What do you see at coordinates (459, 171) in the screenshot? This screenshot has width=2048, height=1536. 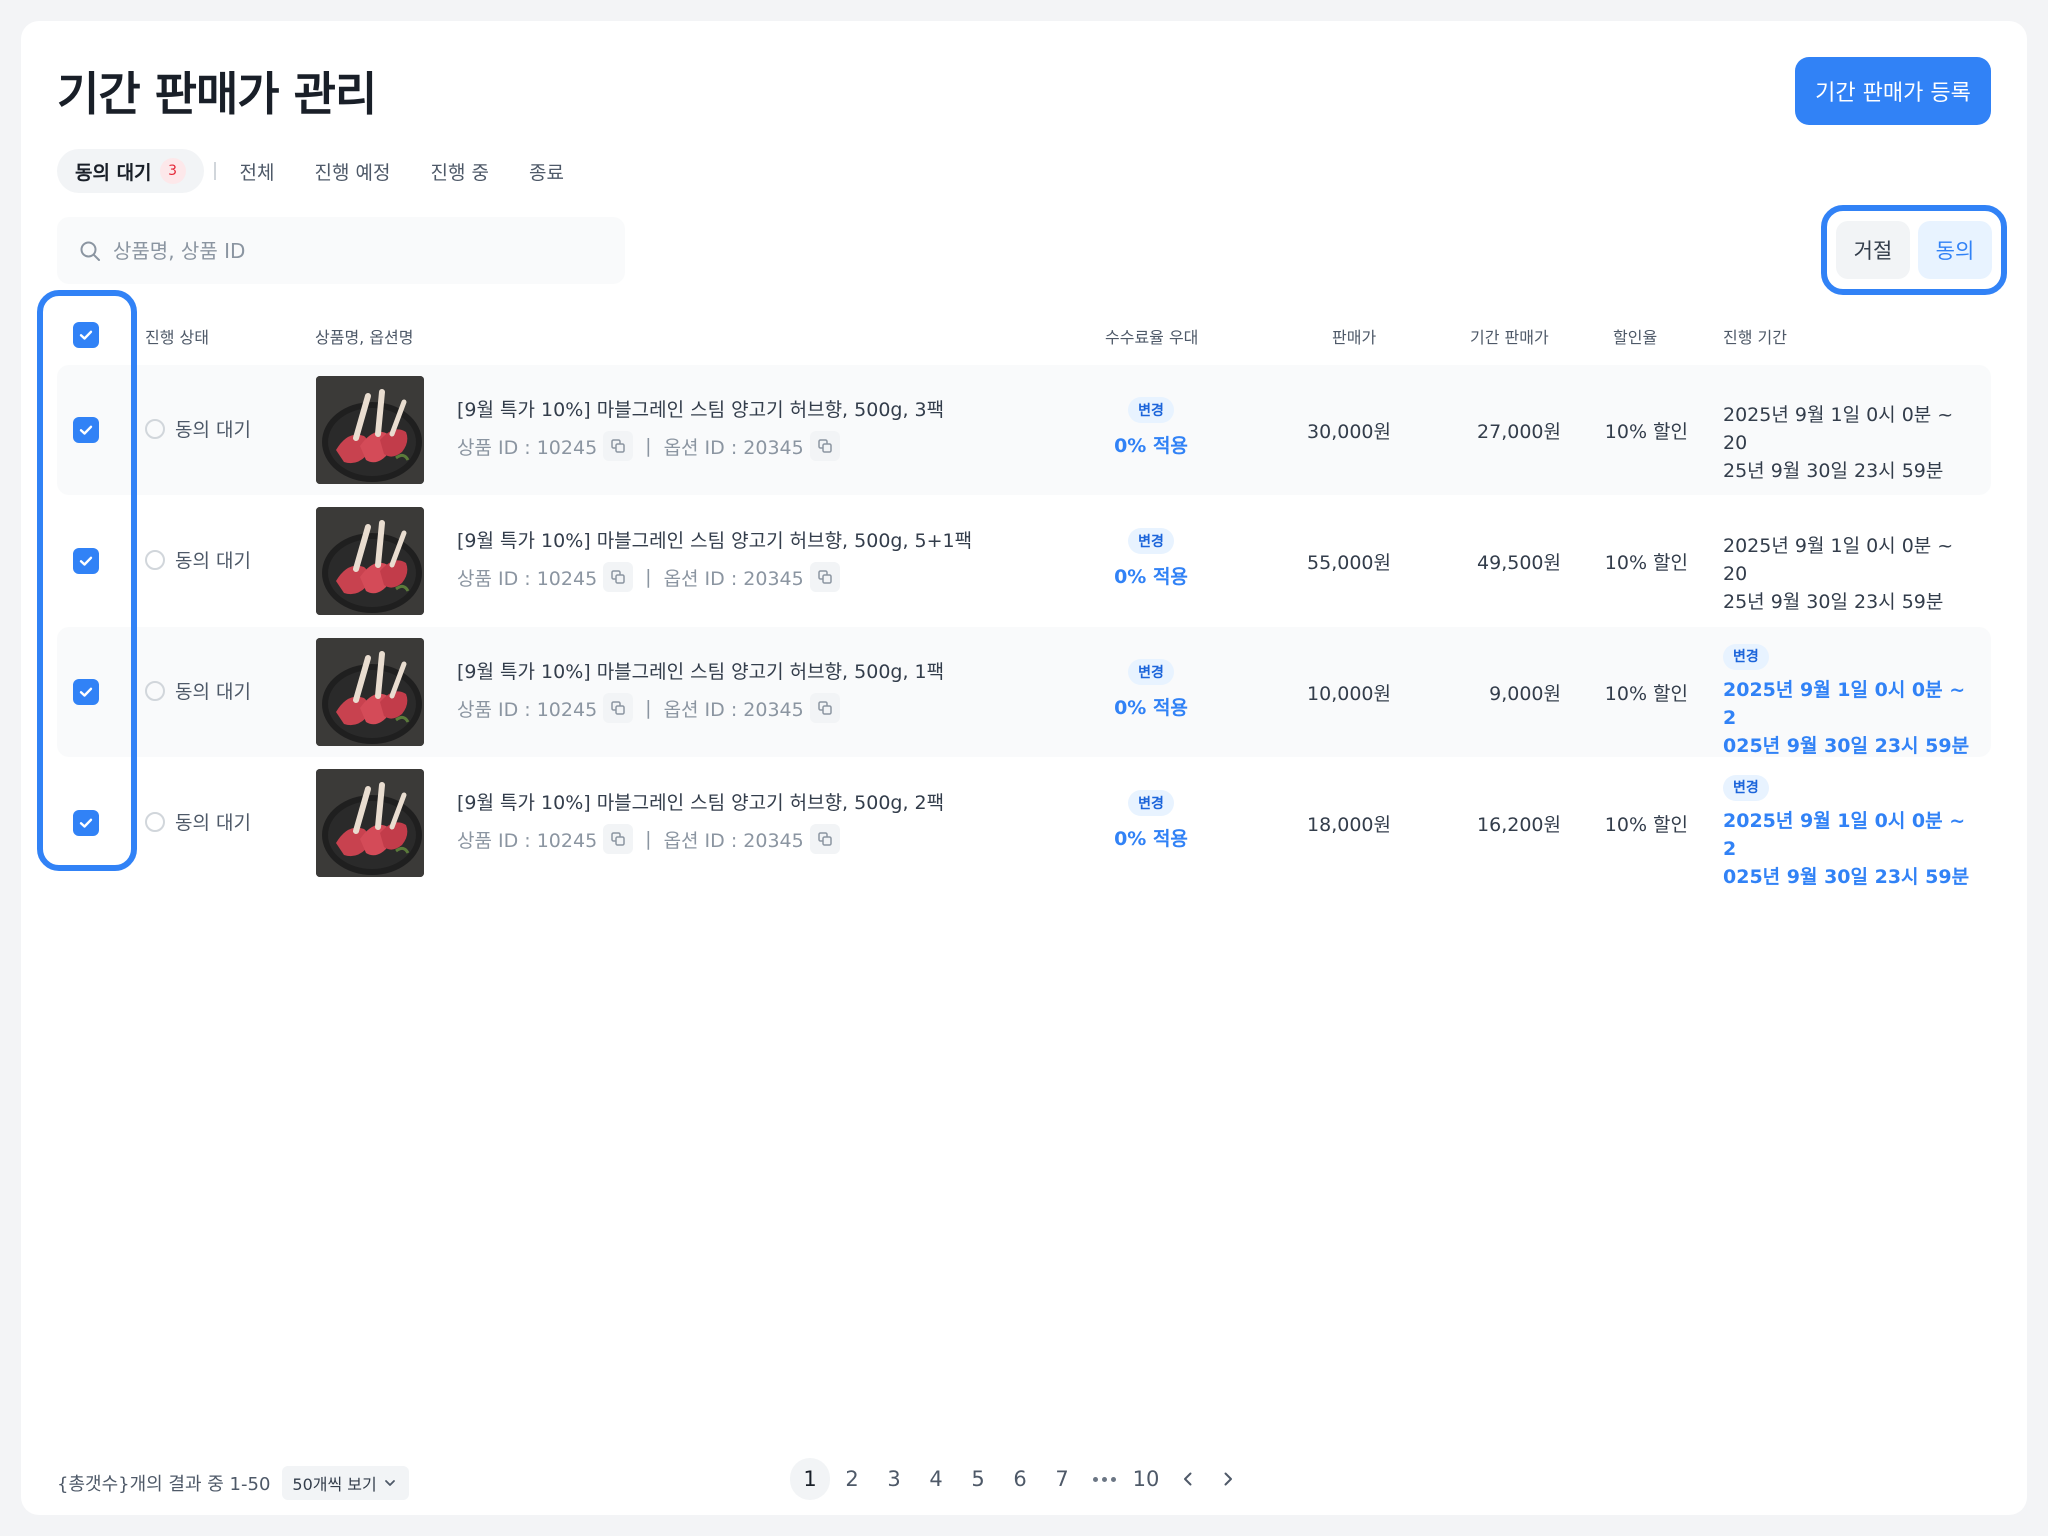 I see `tab-in-progress: 진행 중` at bounding box center [459, 171].